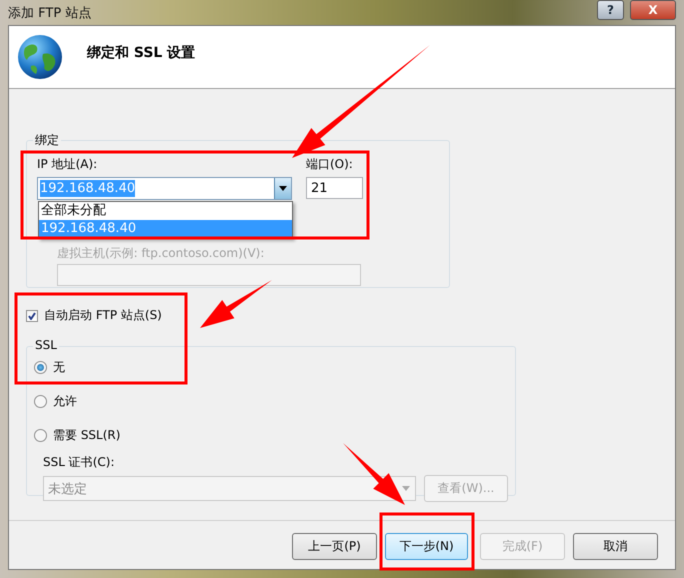  What do you see at coordinates (209, 275) in the screenshot?
I see `host-name-field` at bounding box center [209, 275].